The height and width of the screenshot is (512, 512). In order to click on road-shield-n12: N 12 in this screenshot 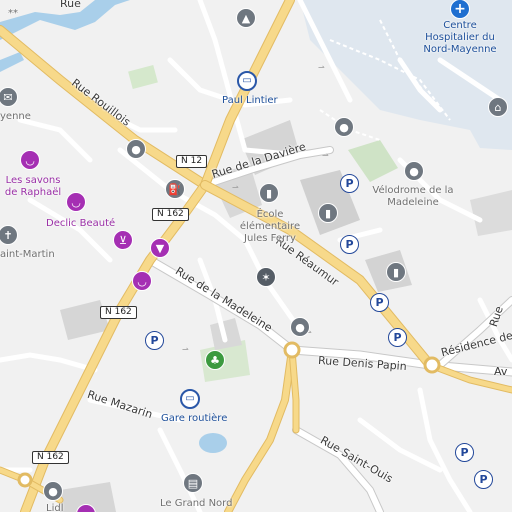, I will do `click(192, 161)`.